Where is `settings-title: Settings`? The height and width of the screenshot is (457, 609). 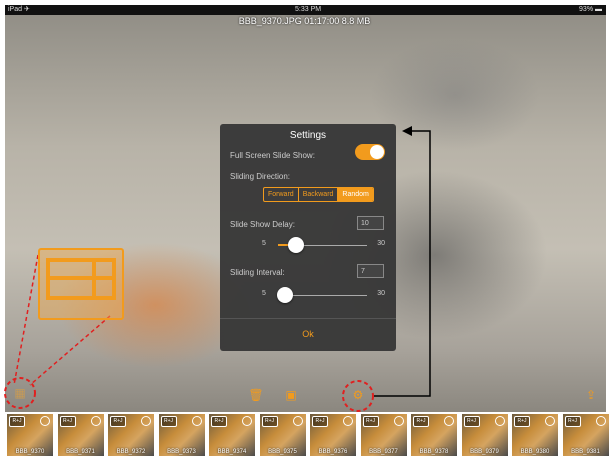 settings-title: Settings is located at coordinates (308, 135).